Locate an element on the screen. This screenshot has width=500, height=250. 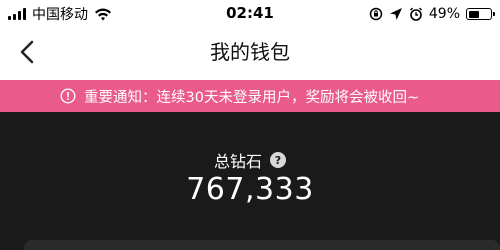
notice-banner: 重要通知：连续30天未登录用户，奖励将会被收回~ is located at coordinates (250, 96).